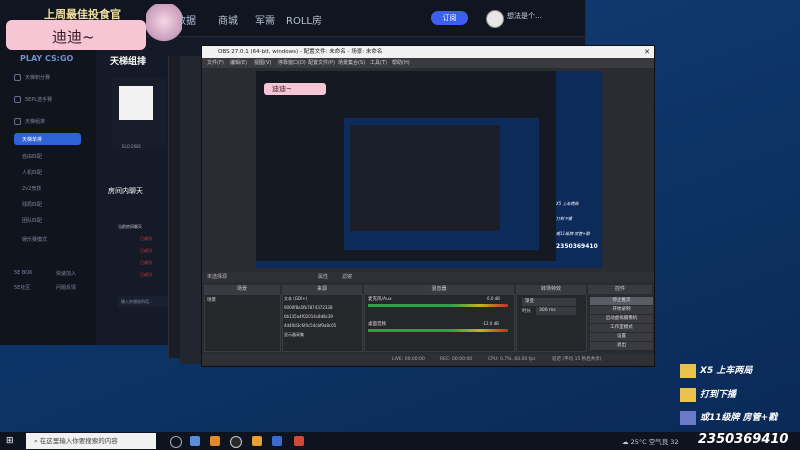  Describe the element at coordinates (32, 139) in the screenshot. I see `sidebar-item-4: 天梯单排` at that location.